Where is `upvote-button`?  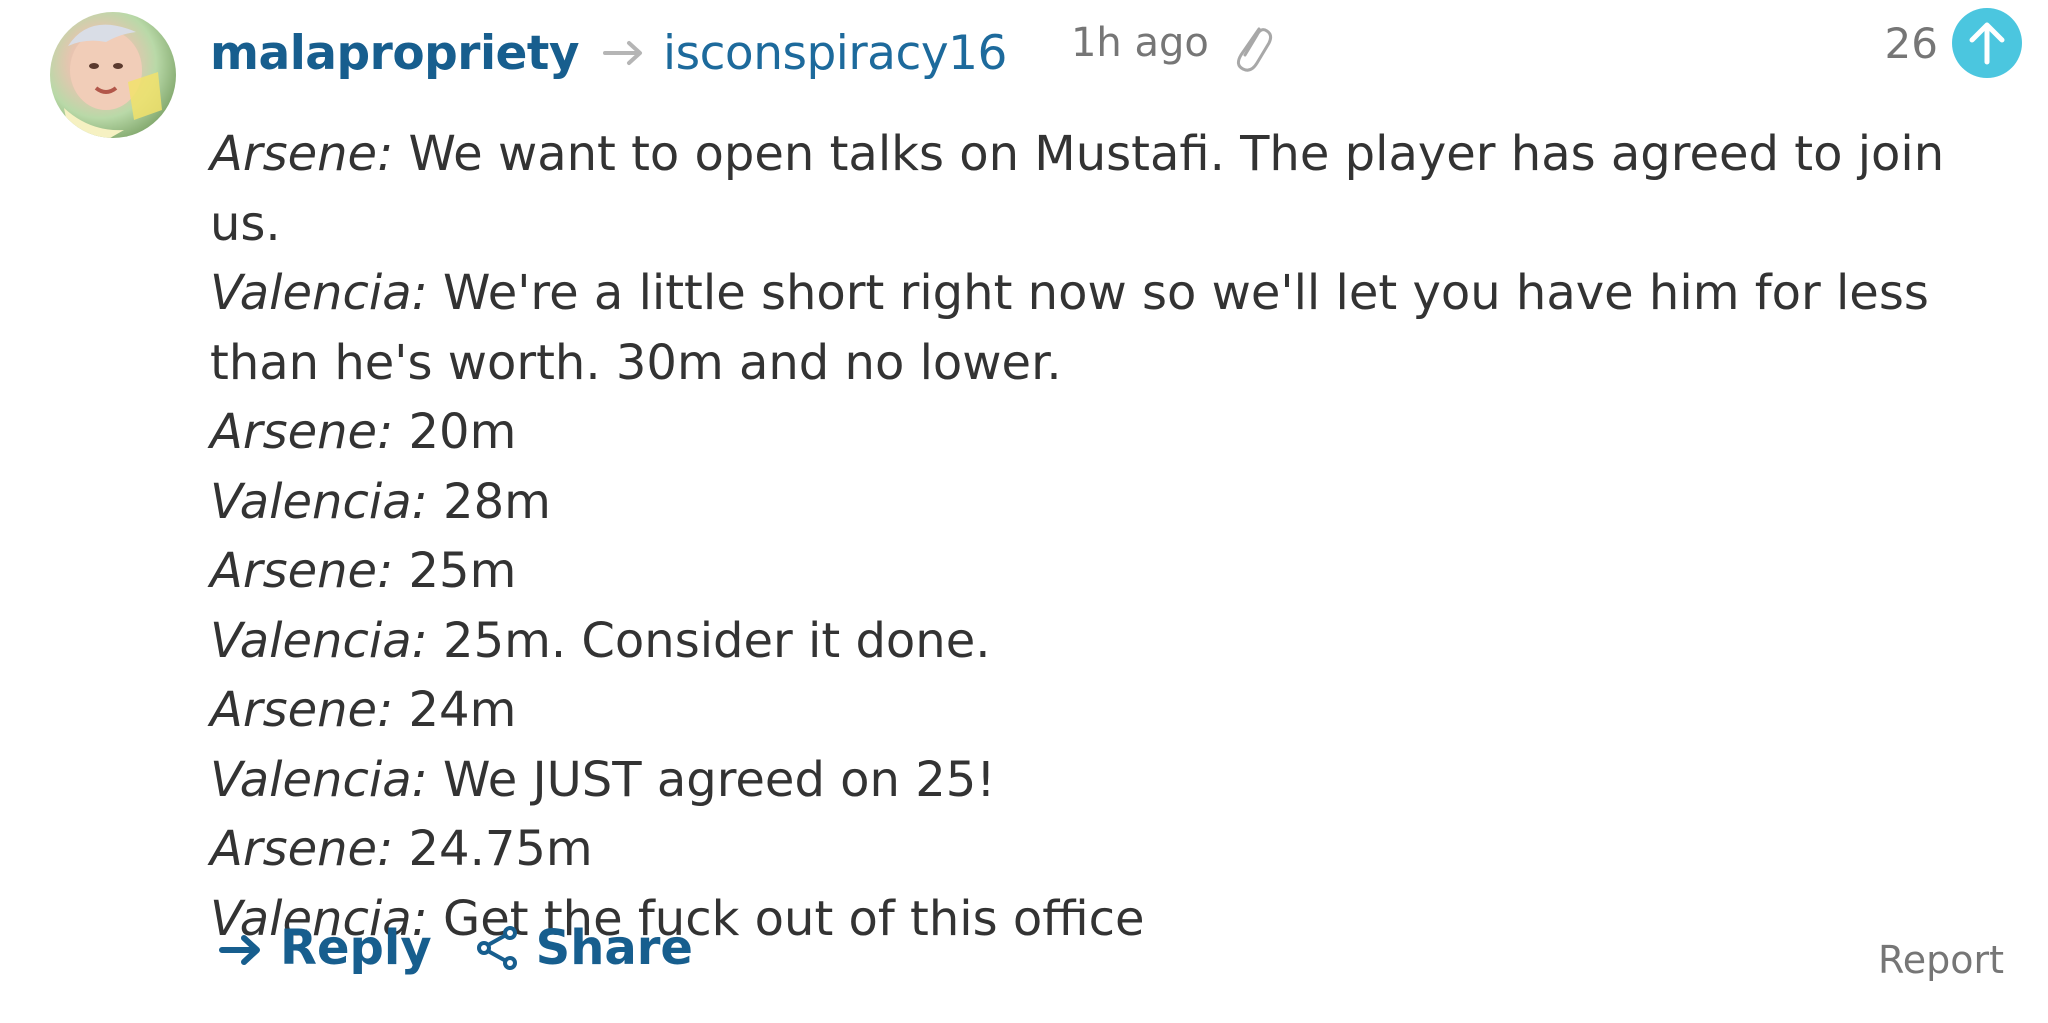
upvote-button is located at coordinates (1987, 43).